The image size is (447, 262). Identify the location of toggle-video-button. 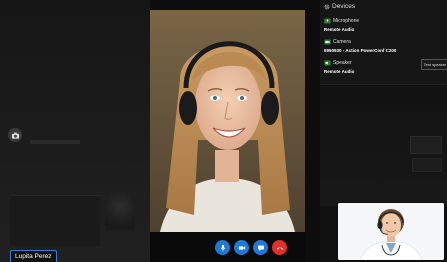
(241, 247).